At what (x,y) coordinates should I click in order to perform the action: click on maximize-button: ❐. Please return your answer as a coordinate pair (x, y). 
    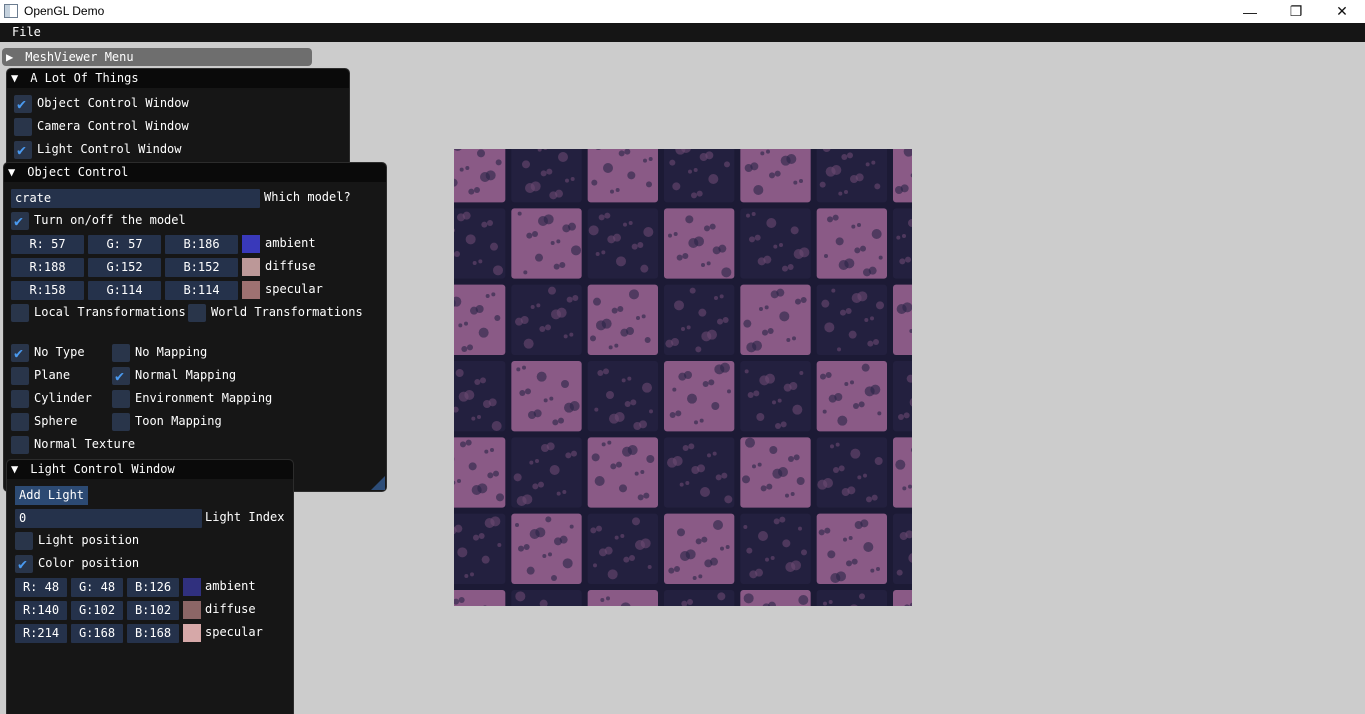
    Looking at the image, I should click on (1296, 11).